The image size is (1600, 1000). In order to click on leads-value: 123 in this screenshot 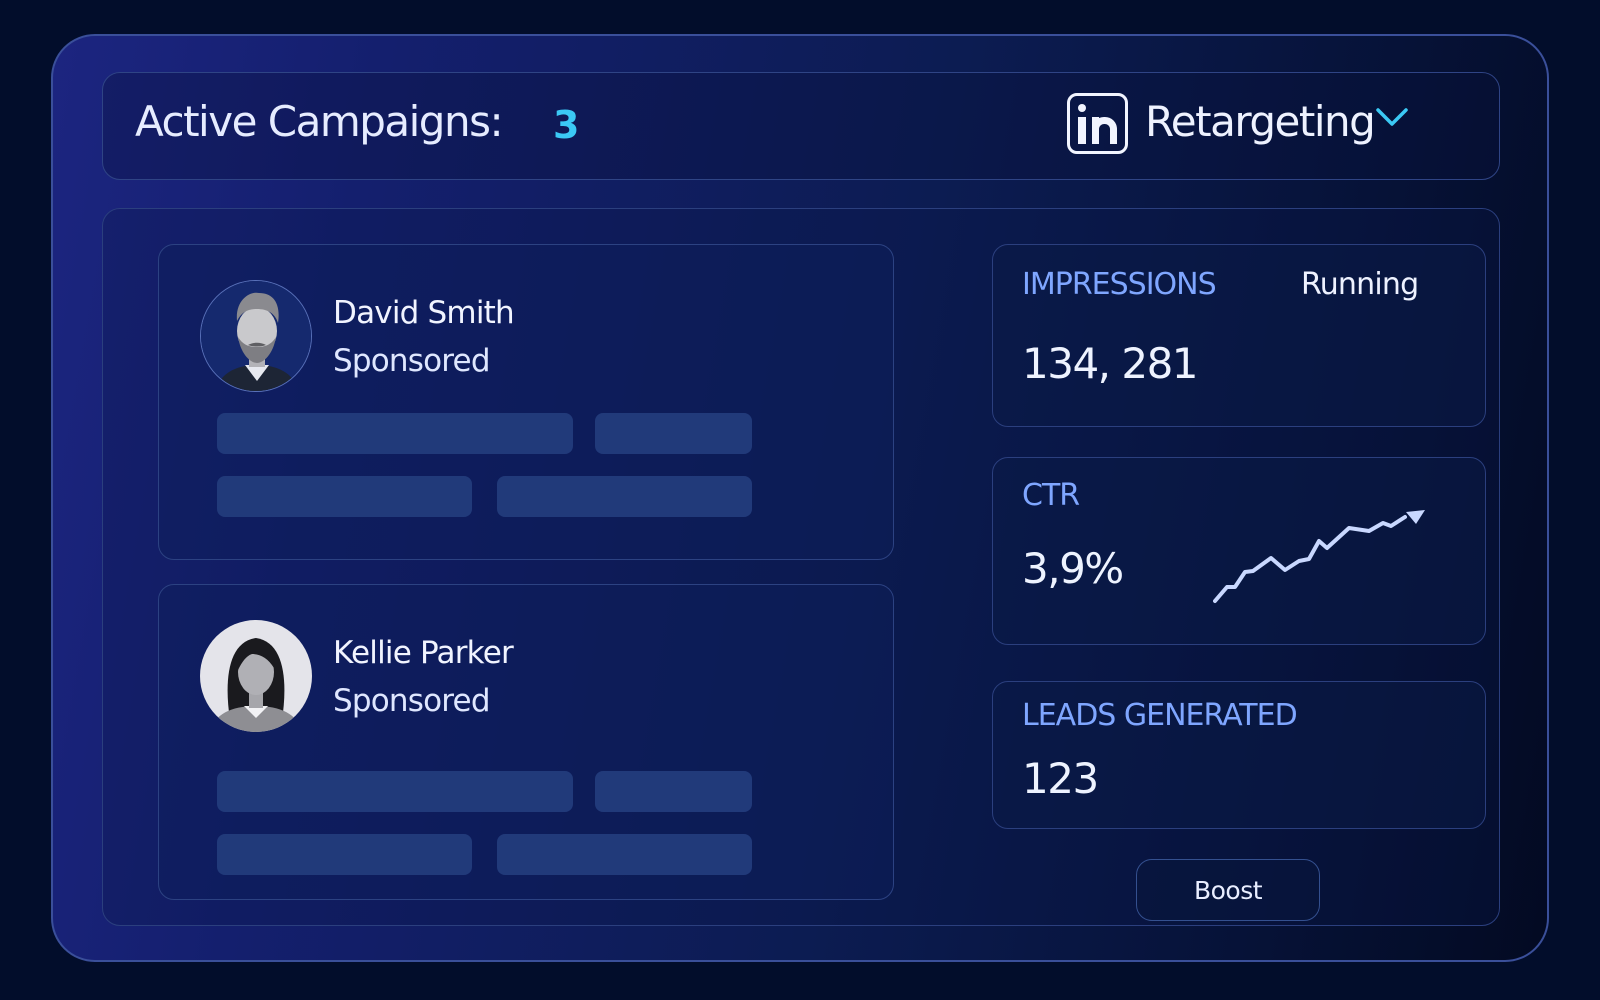, I will do `click(1060, 778)`.